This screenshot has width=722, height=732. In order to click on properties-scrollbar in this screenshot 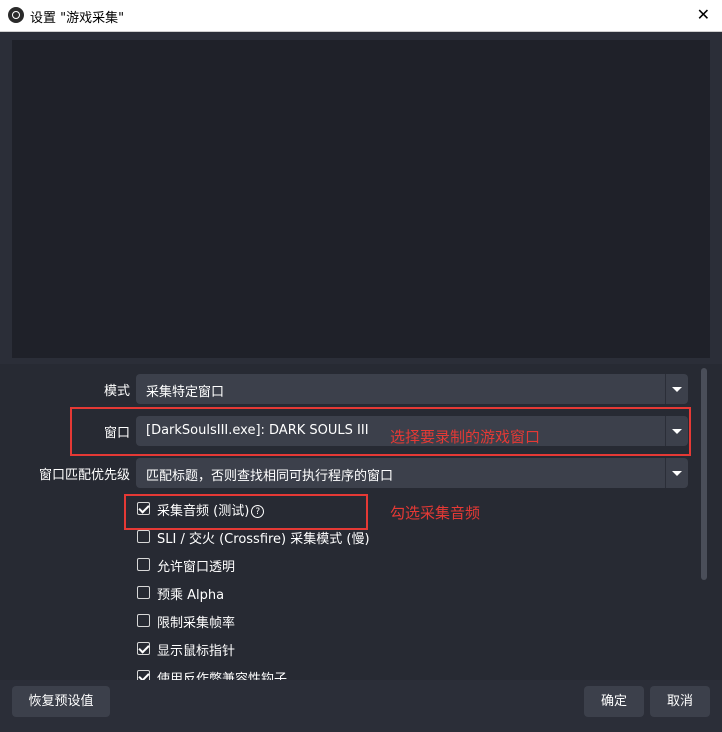, I will do `click(704, 522)`.